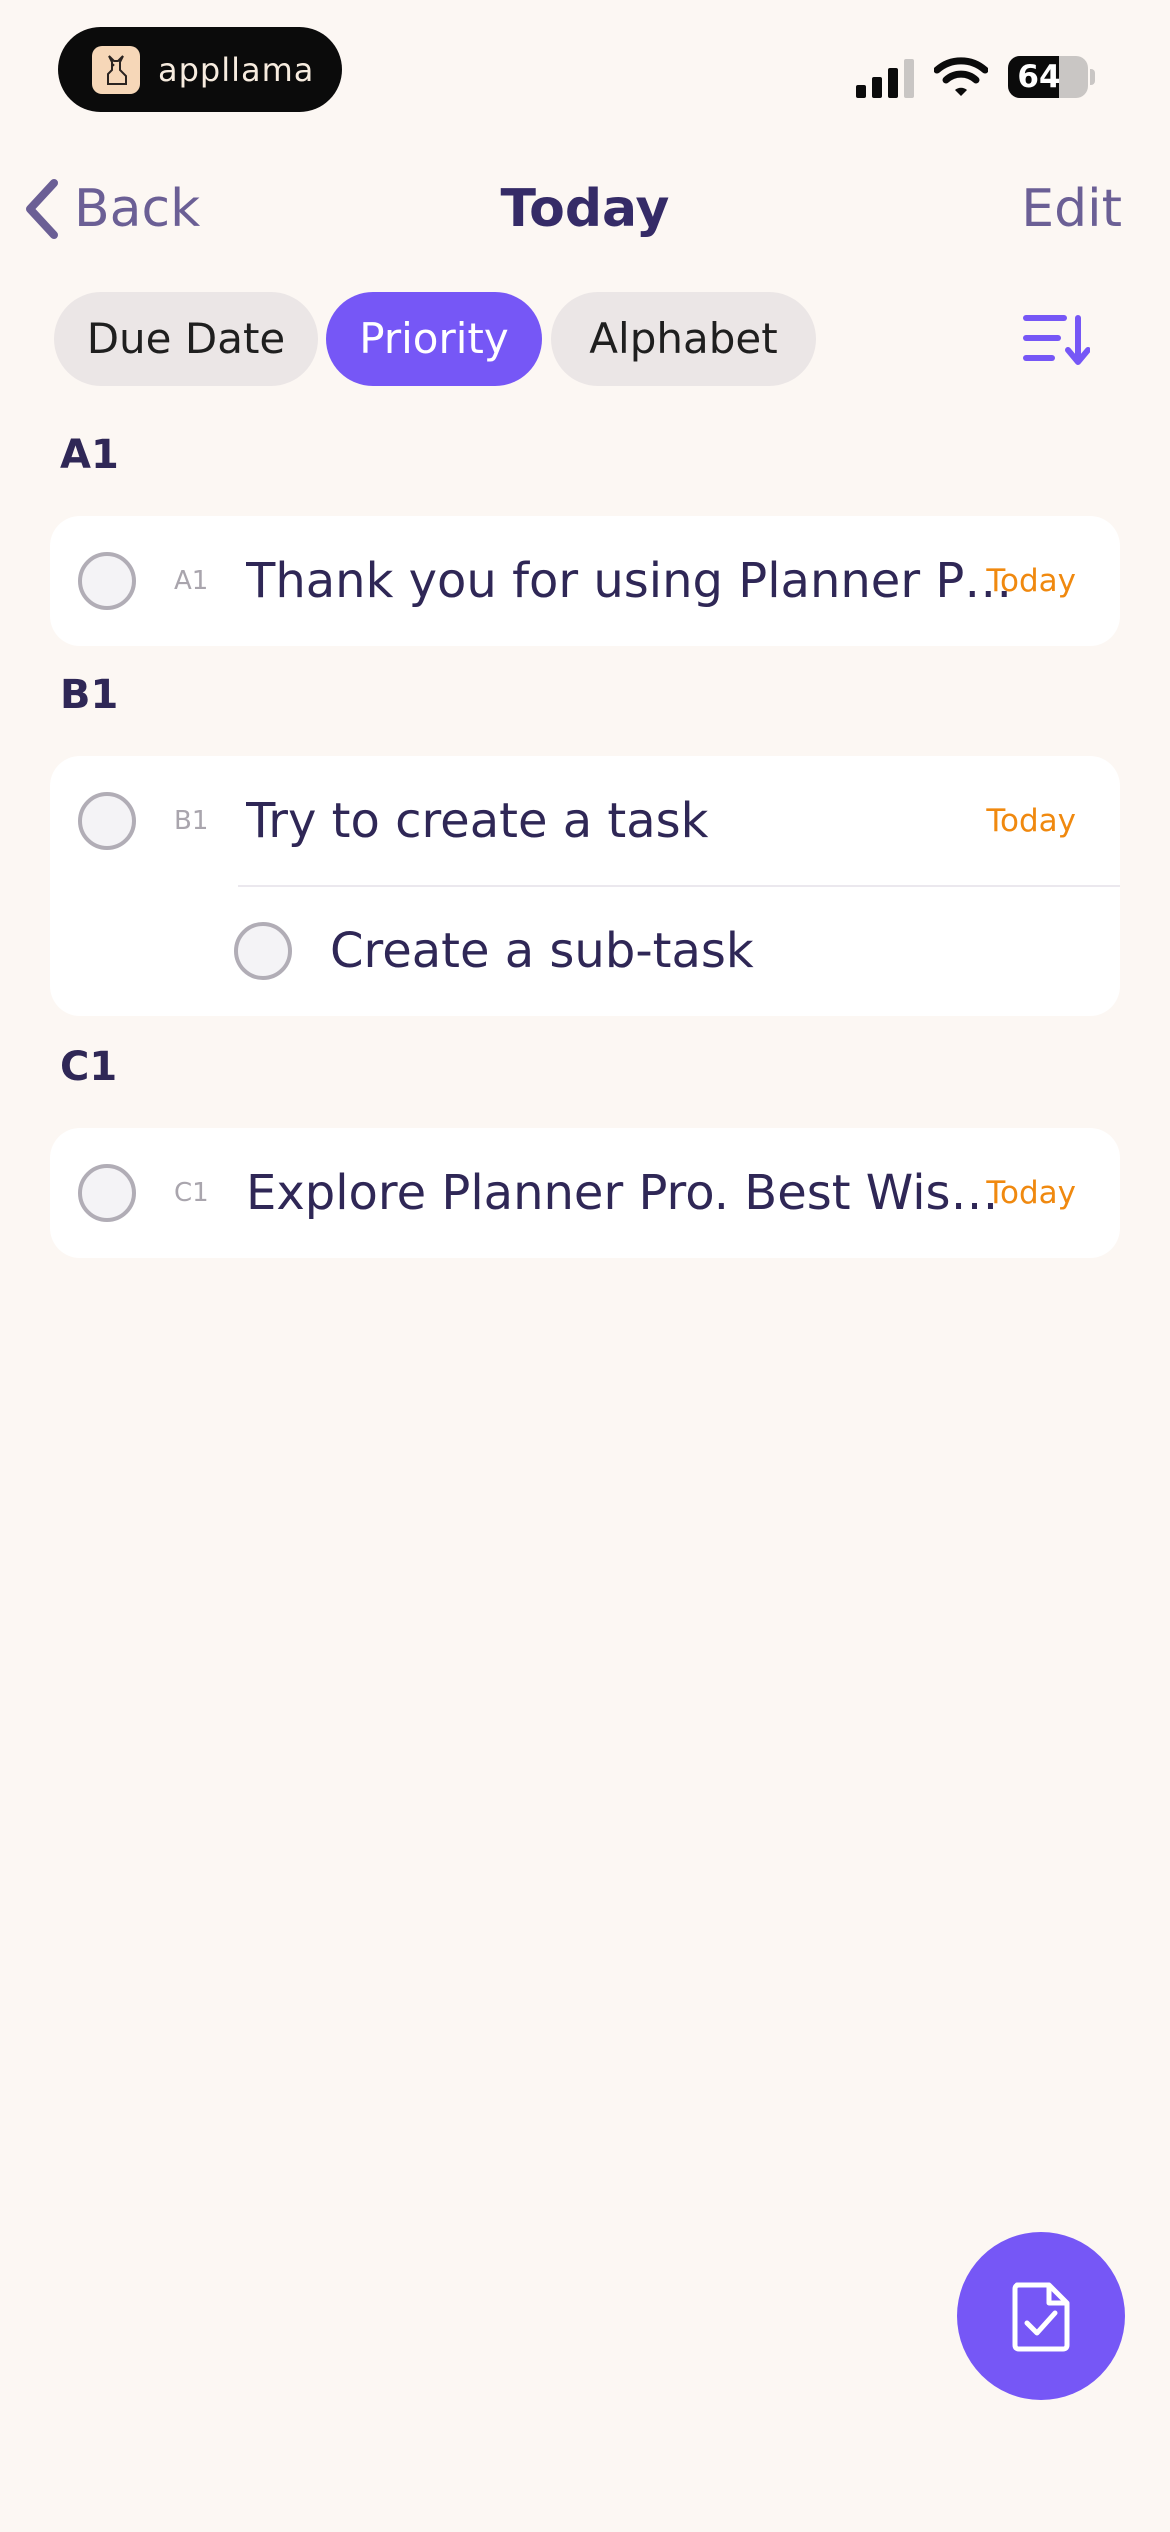  I want to click on task-row: A1 Thank you for using Planner P… Today, so click(585, 581).